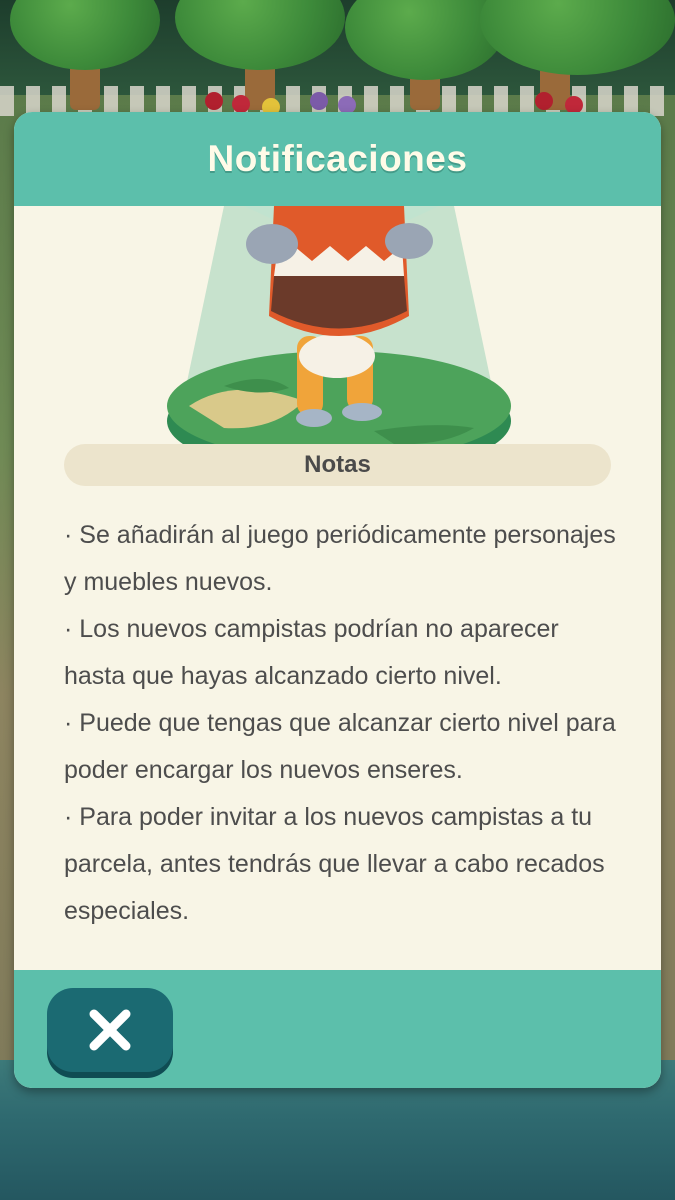  I want to click on notes-label: Notas, so click(337, 464).